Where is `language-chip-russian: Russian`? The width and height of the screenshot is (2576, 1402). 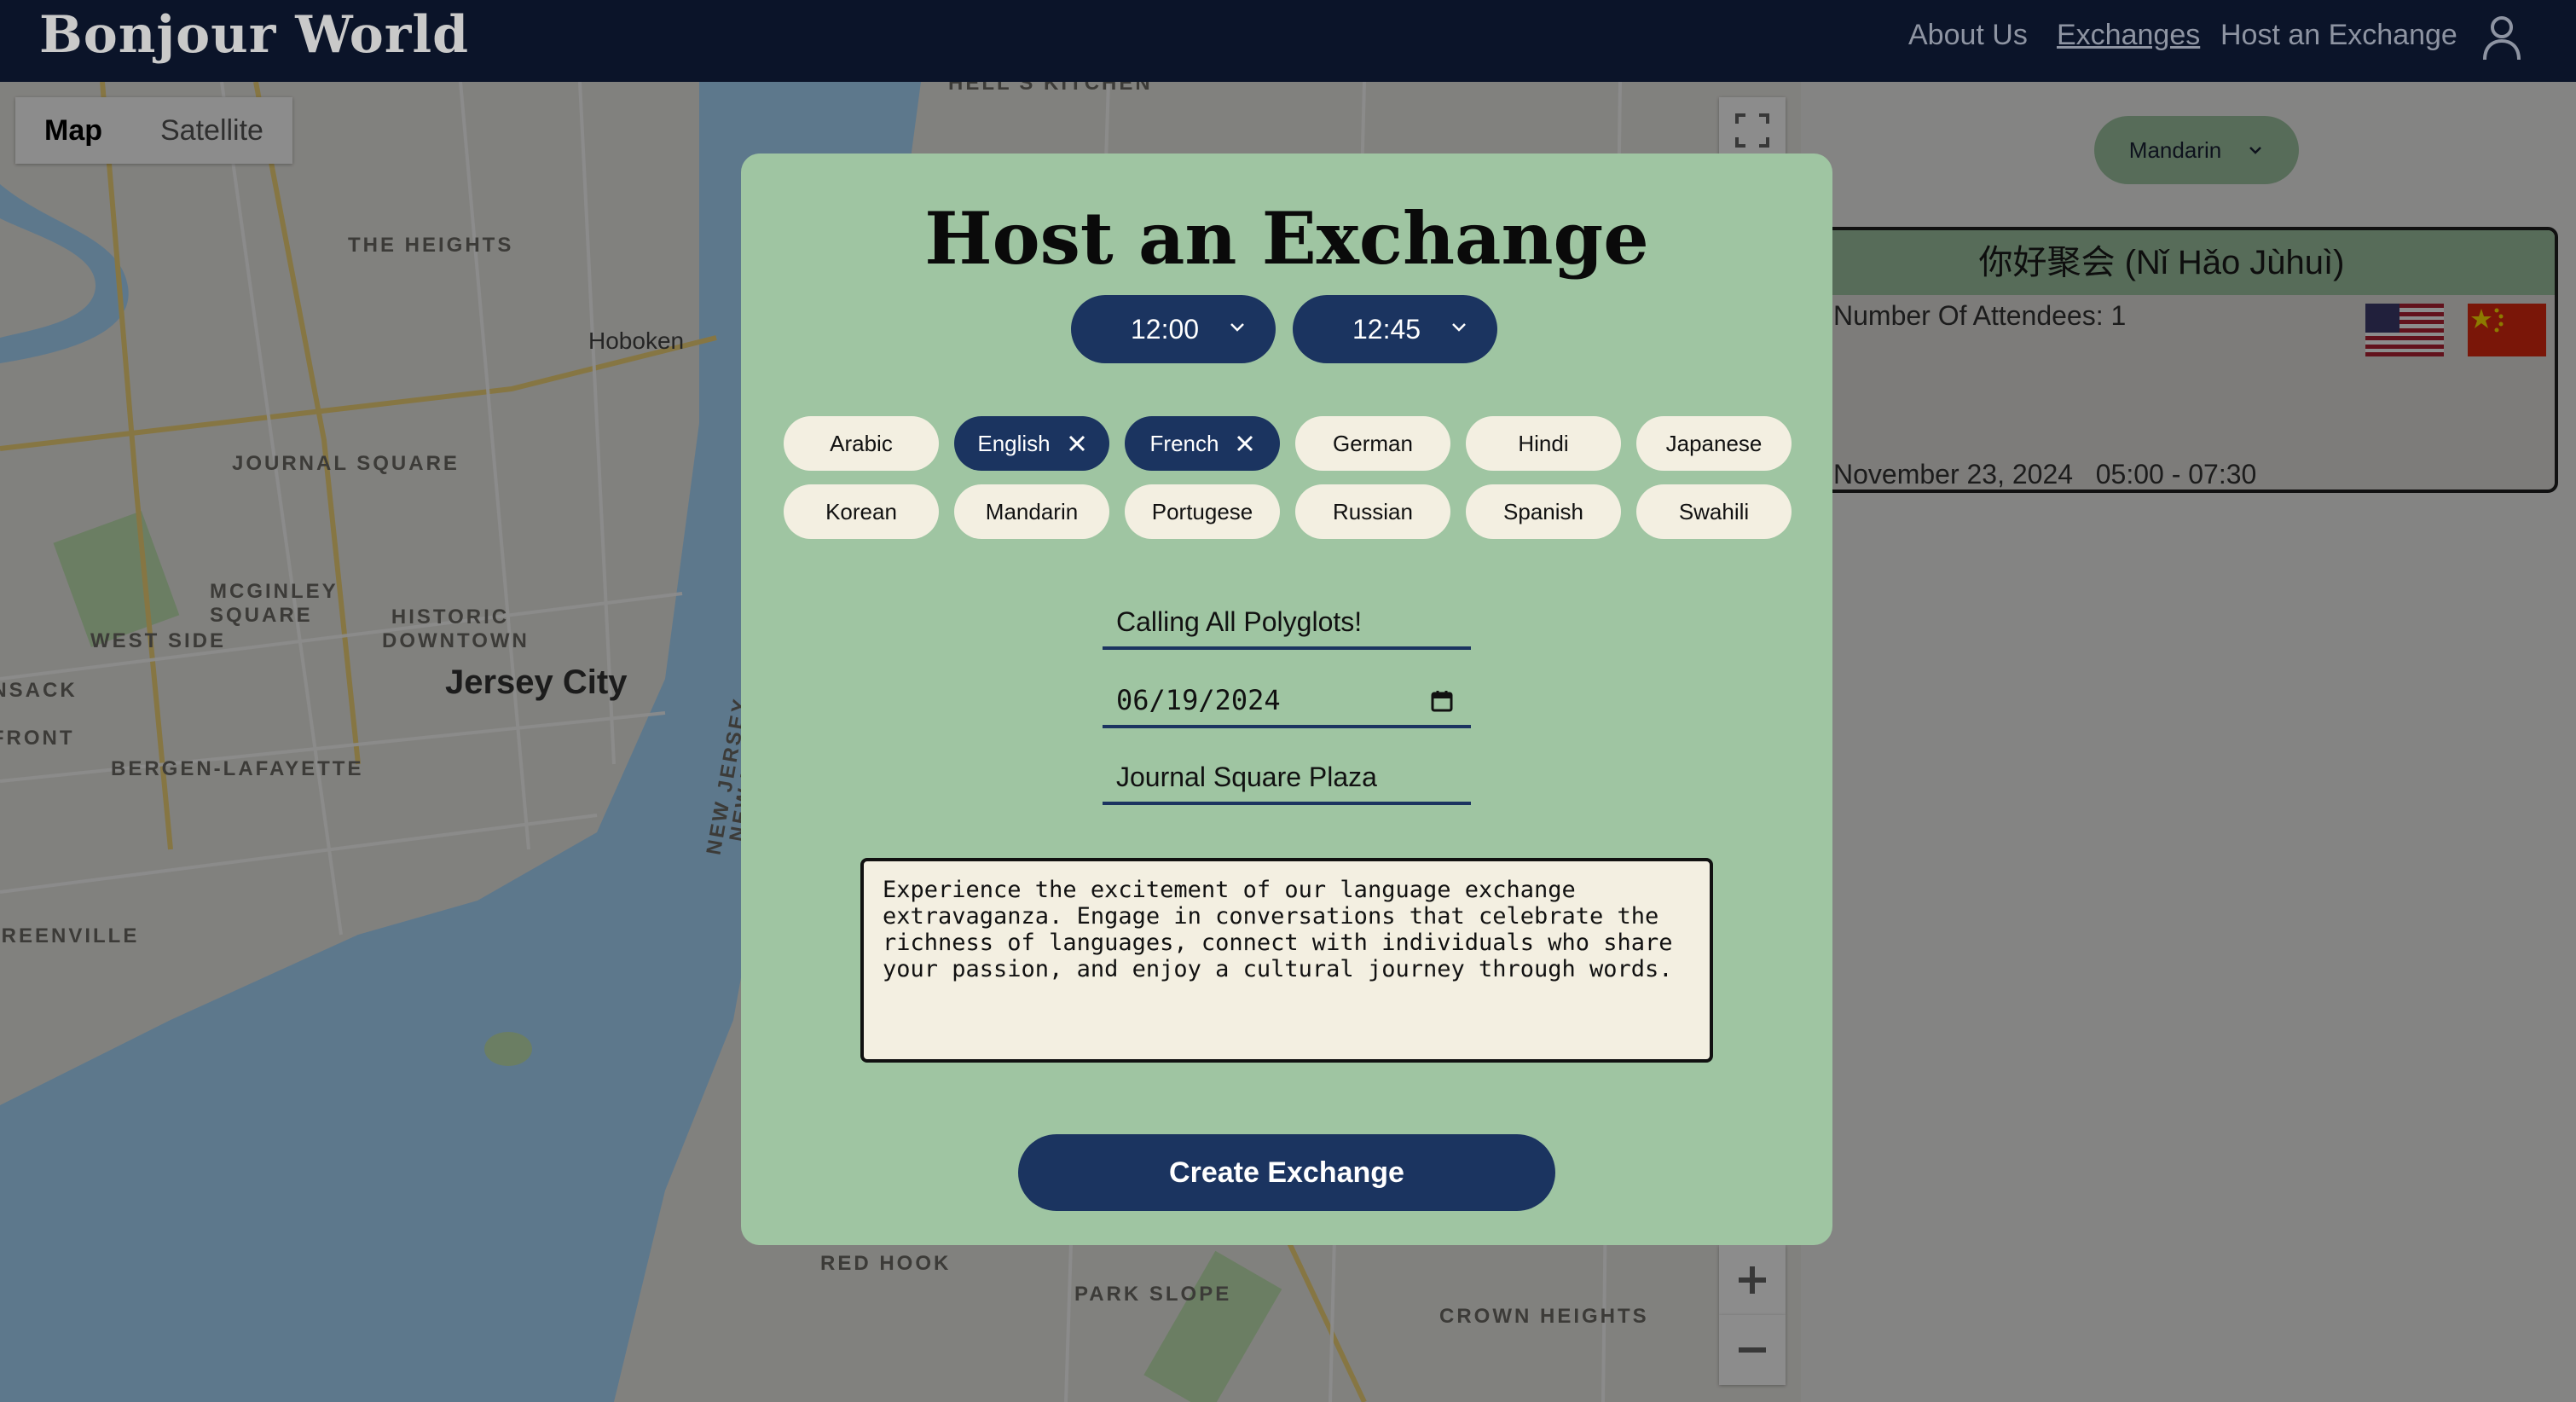
language-chip-russian: Russian is located at coordinates (1372, 512).